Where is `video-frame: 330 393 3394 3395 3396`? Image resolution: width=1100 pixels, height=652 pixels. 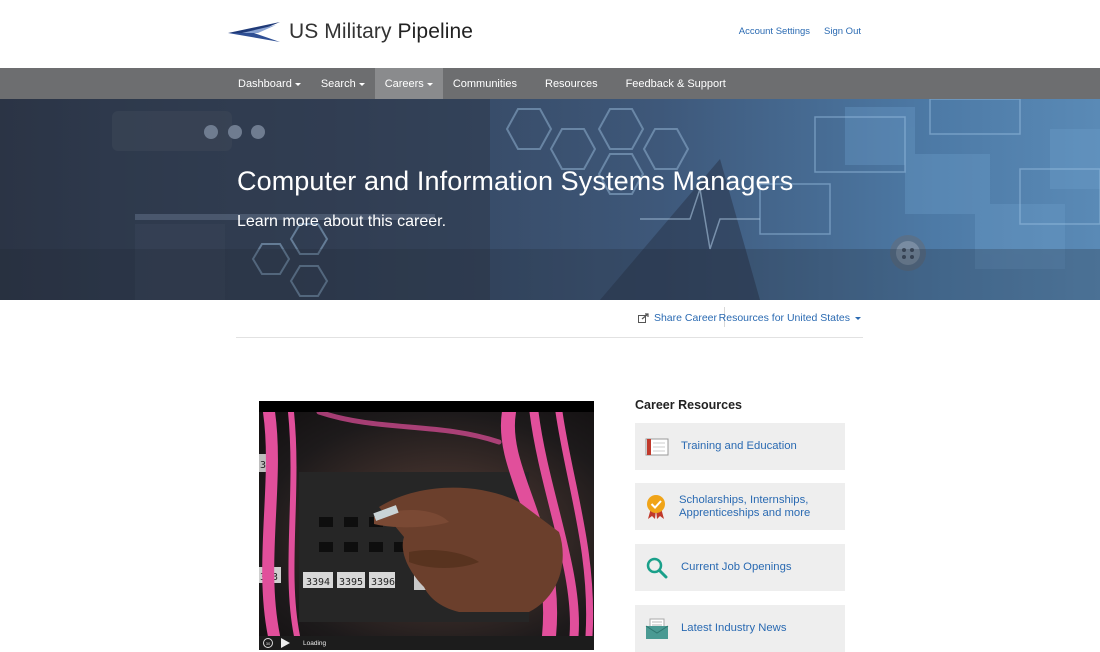 video-frame: 330 393 3394 3395 3396 is located at coordinates (426, 524).